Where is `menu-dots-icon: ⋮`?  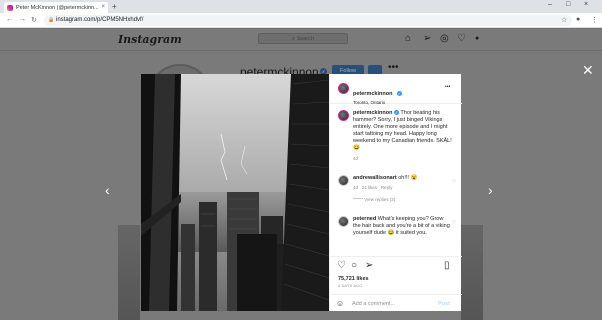
menu-dots-icon: ⋮ is located at coordinates (594, 20).